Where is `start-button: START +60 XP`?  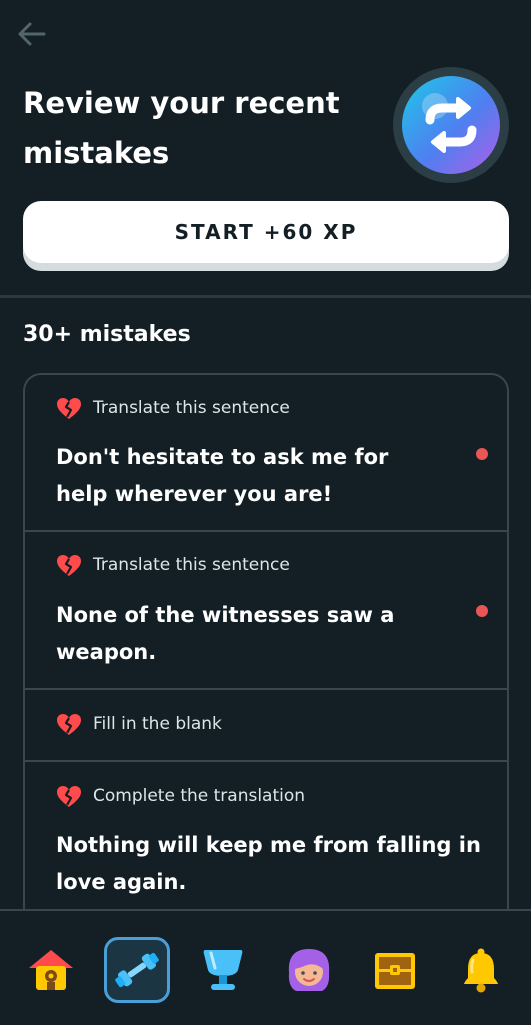 start-button: START +60 XP is located at coordinates (266, 232).